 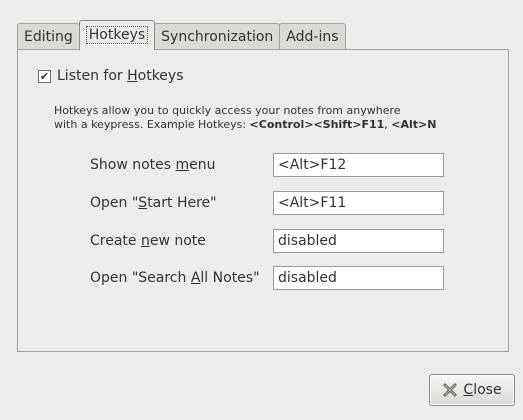 I want to click on tab-editing: Editing, so click(x=48, y=36).